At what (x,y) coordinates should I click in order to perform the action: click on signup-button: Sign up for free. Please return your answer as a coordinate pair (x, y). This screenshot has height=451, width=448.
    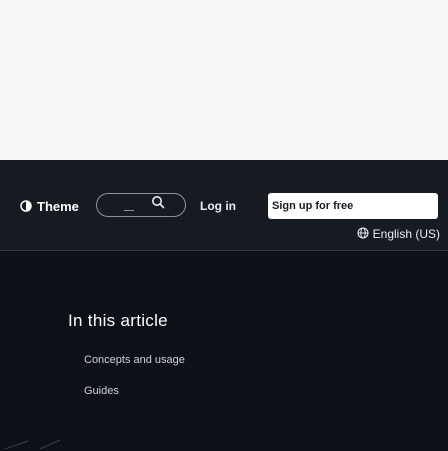
    Looking at the image, I should click on (353, 206).